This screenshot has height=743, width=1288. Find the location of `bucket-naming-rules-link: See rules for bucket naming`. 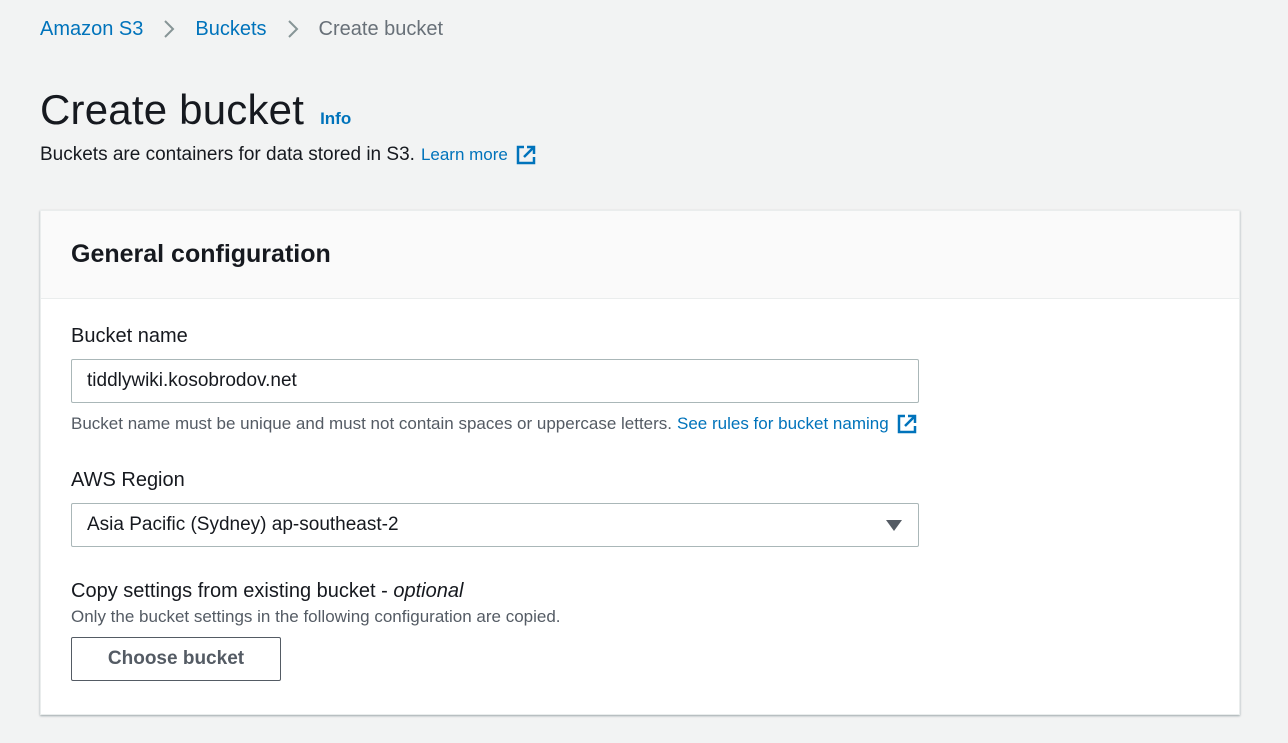

bucket-naming-rules-link: See rules for bucket naming is located at coordinates (797, 424).